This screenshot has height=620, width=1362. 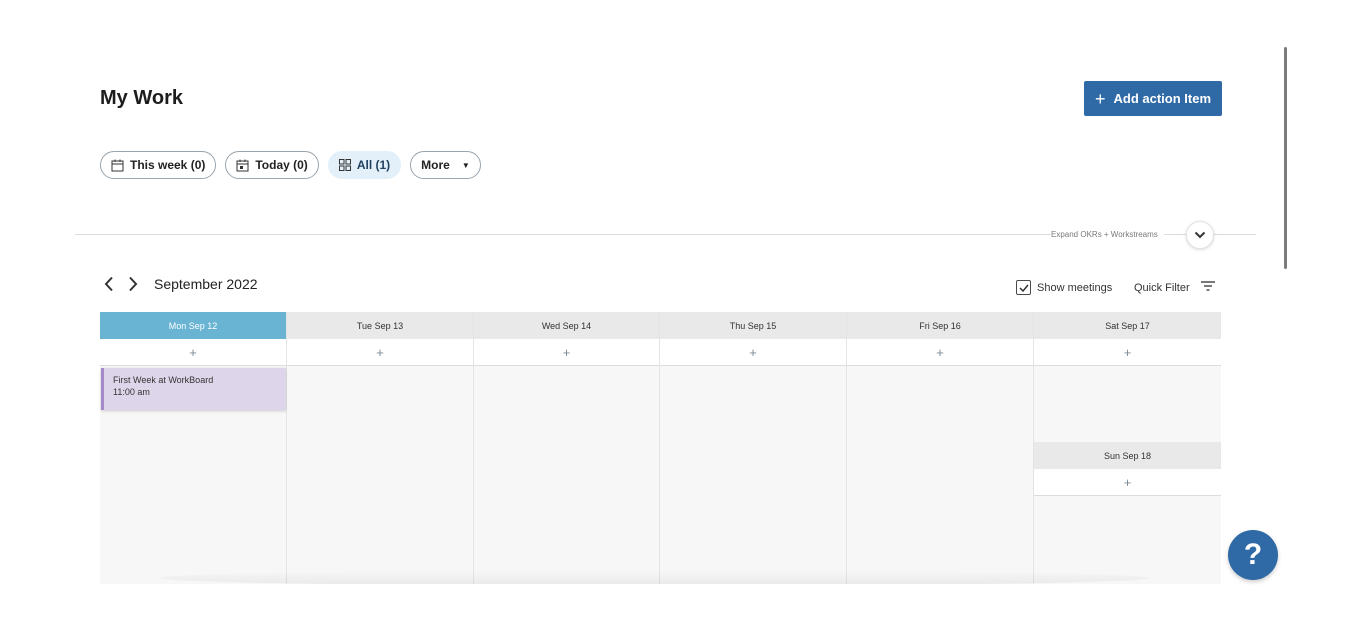 I want to click on question-mark-icon: ?, so click(x=1253, y=554).